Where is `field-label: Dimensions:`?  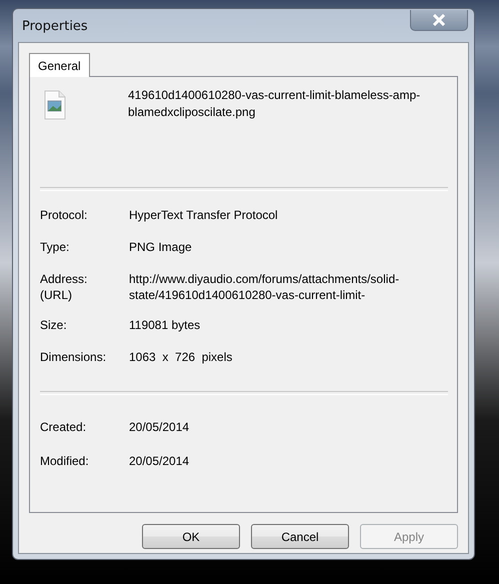
field-label: Dimensions: is located at coordinates (74, 357).